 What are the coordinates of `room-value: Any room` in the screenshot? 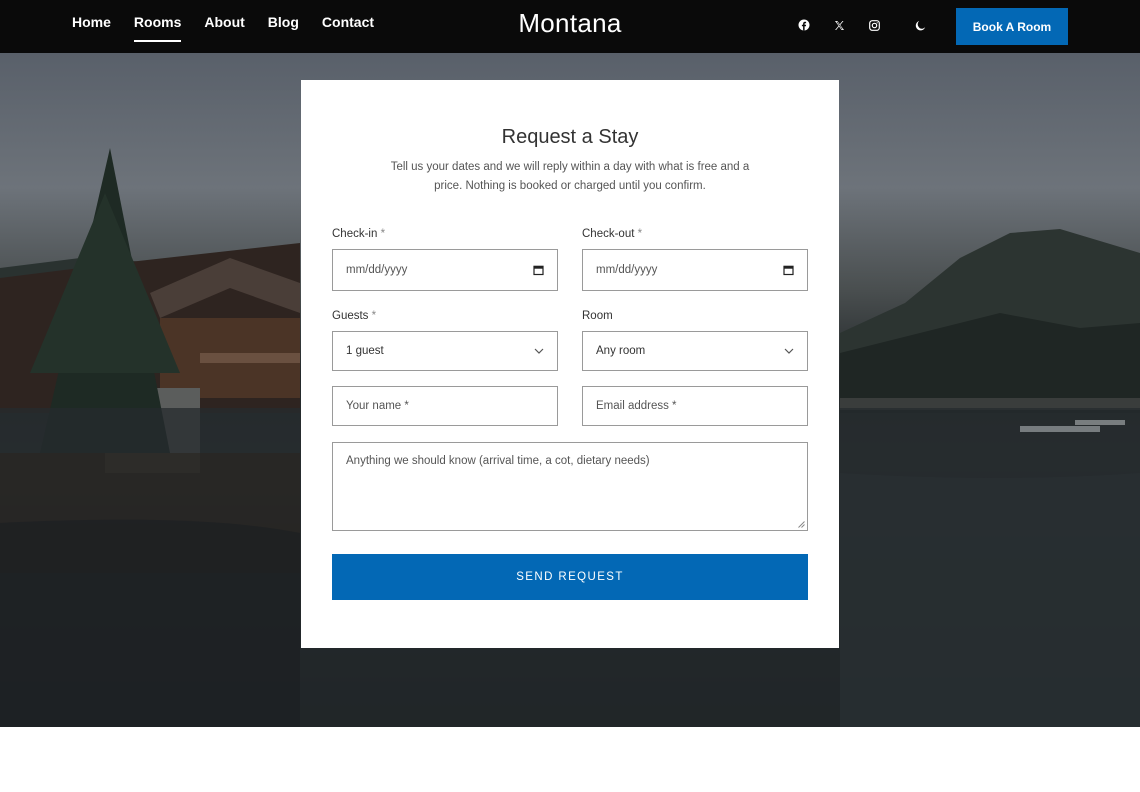 It's located at (621, 351).